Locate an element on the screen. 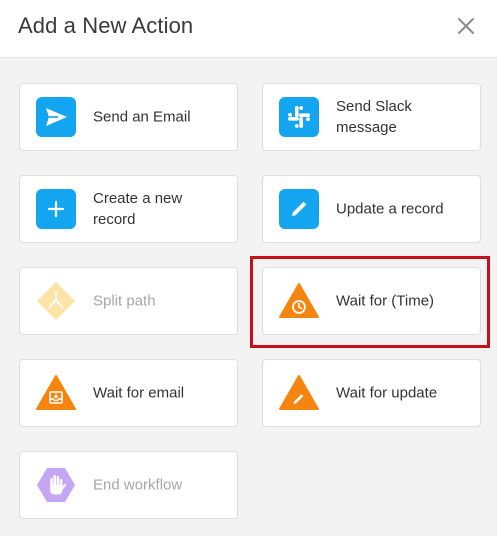  action-label: Create a new record is located at coordinates (138, 209).